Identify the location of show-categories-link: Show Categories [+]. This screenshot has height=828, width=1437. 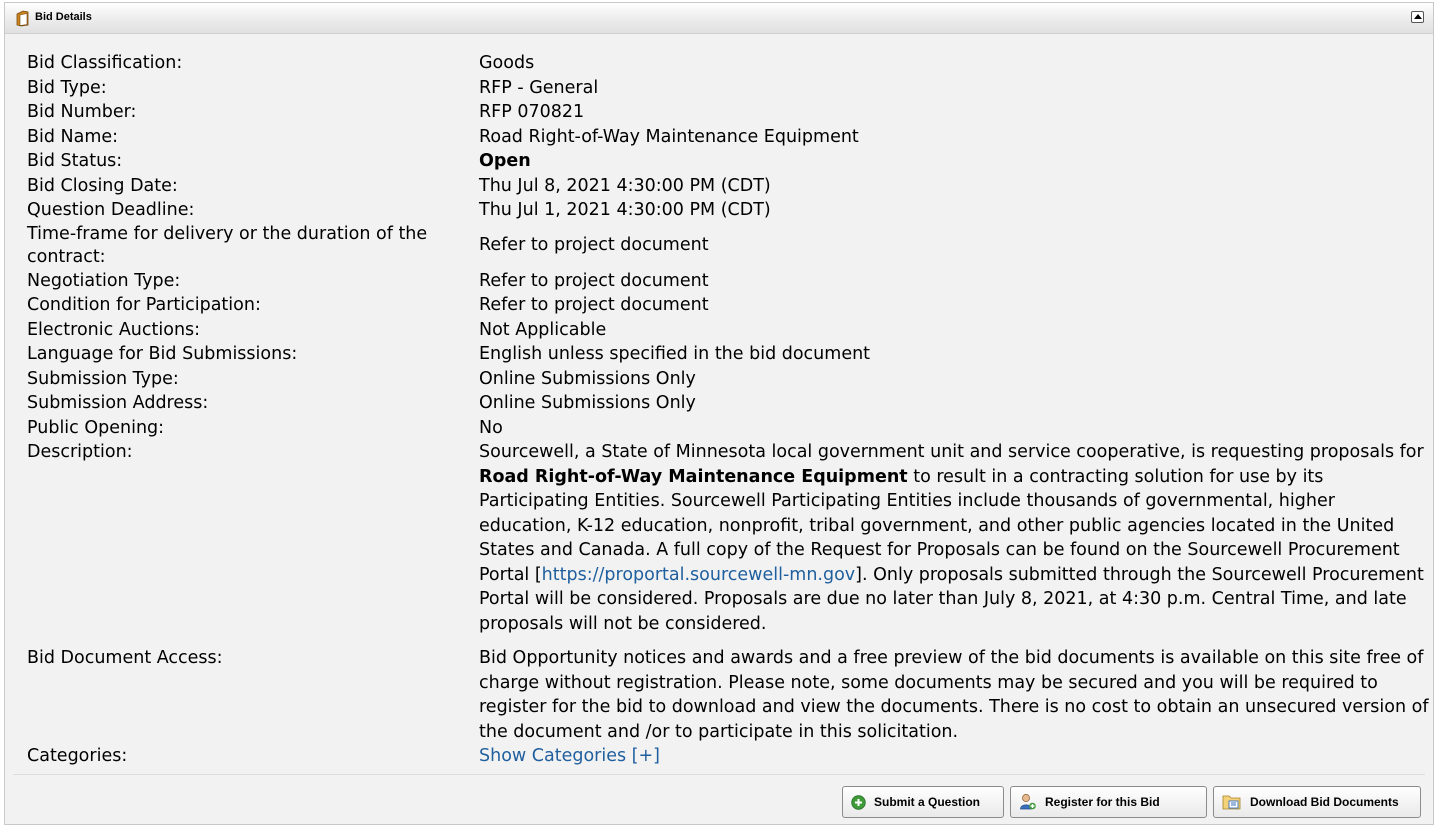
(569, 756).